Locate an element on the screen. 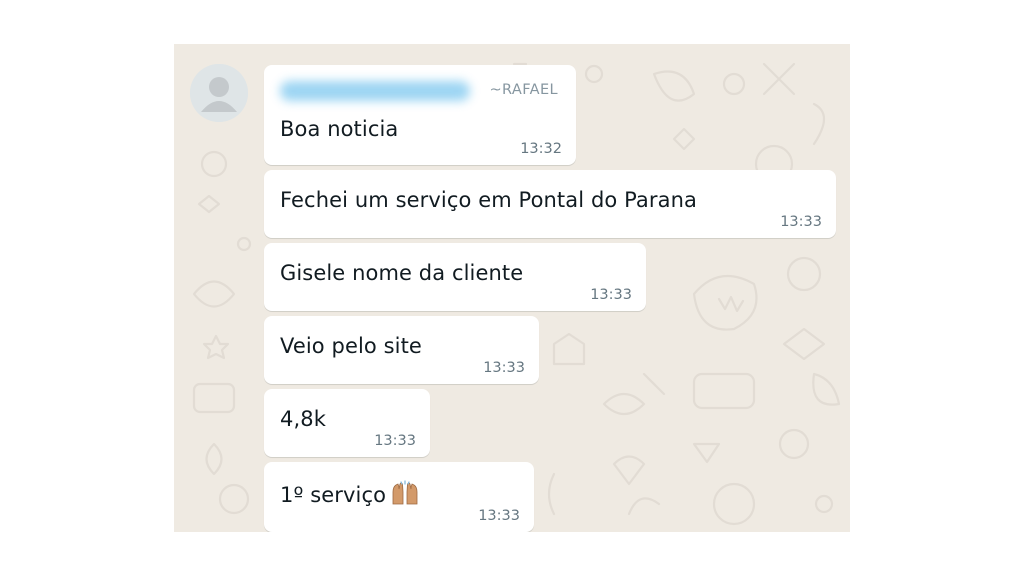 This screenshot has width=1024, height=576. message-bubble: Veio pelo site 13:33 is located at coordinates (401, 350).